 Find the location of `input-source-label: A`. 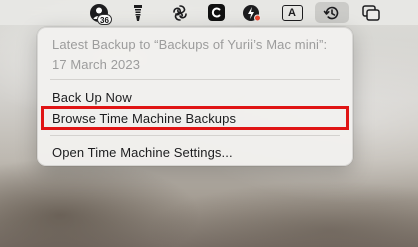

input-source-label: A is located at coordinates (292, 12).